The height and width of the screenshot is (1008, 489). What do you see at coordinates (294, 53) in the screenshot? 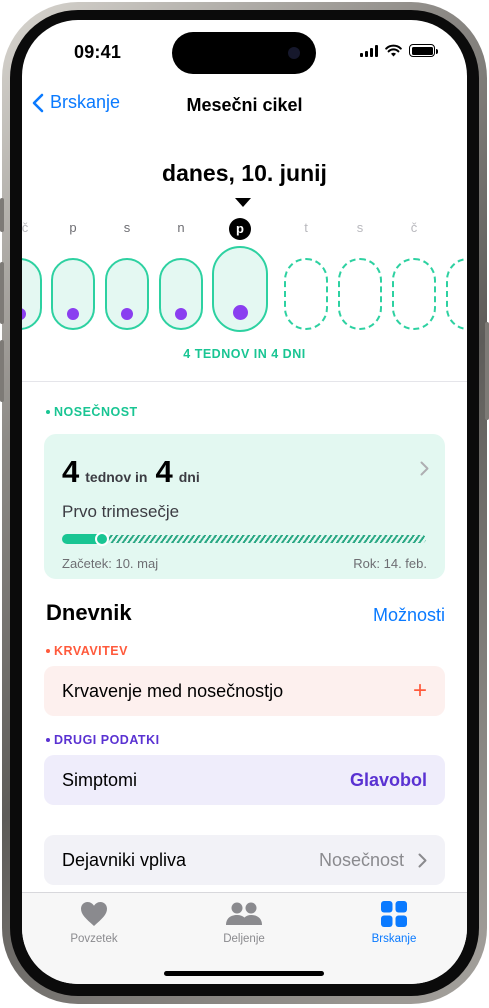
I see `camera-icon` at bounding box center [294, 53].